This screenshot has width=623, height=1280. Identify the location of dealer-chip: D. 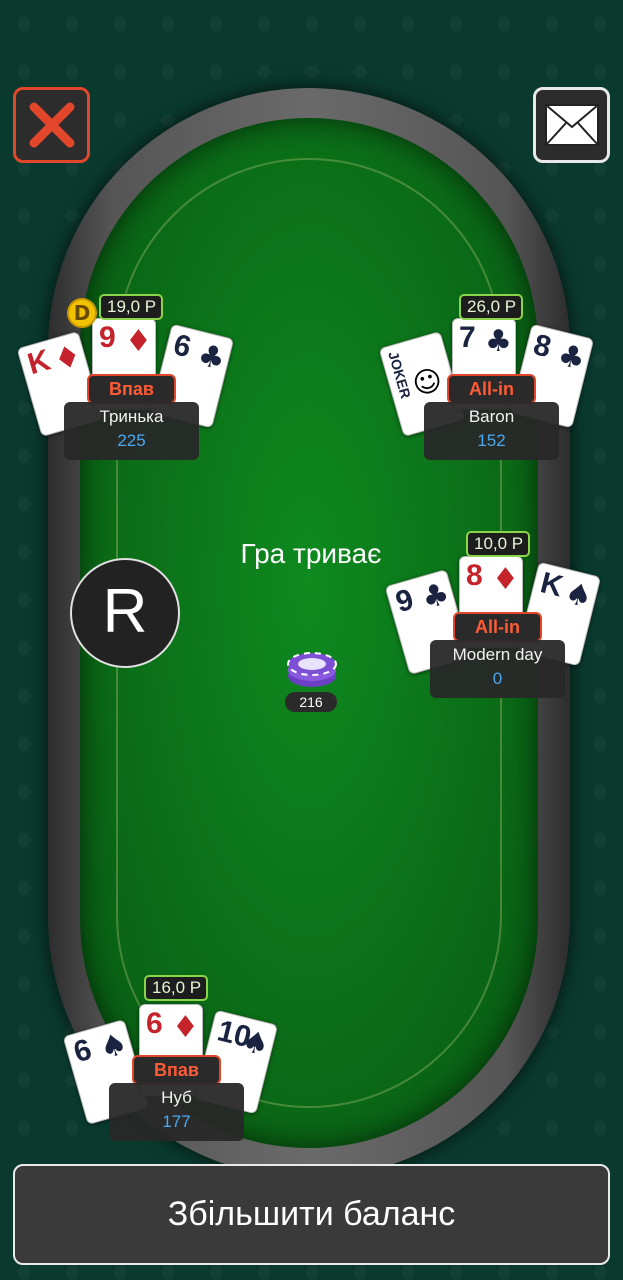
(82, 313).